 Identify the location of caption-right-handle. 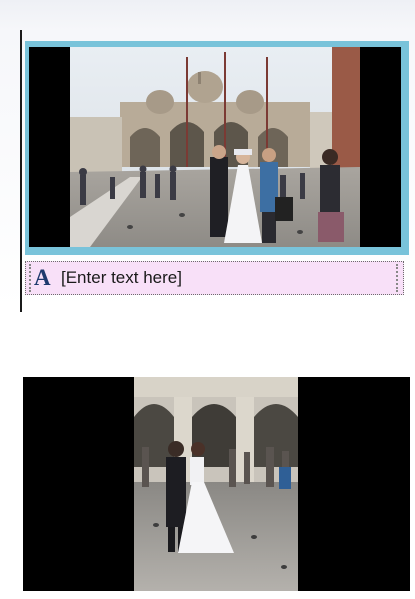
(398, 278).